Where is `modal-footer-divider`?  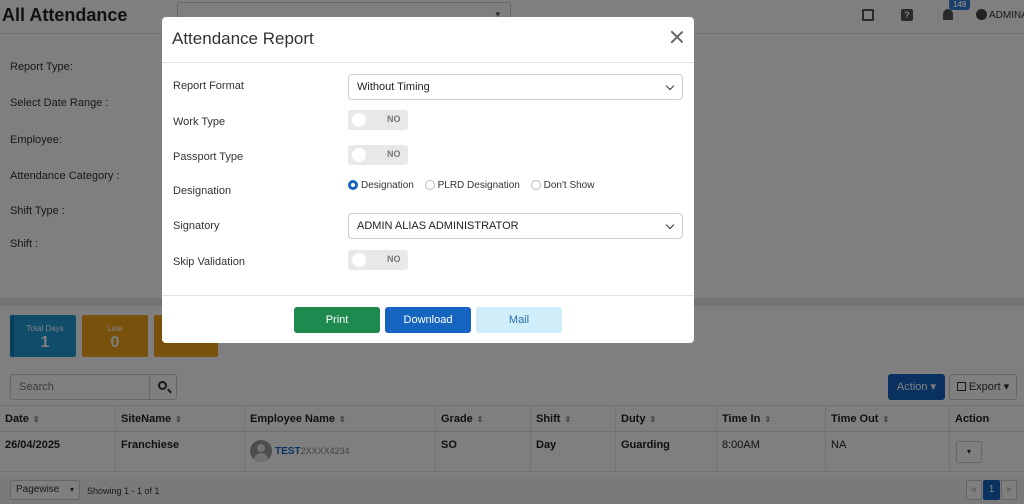
modal-footer-divider is located at coordinates (428, 295).